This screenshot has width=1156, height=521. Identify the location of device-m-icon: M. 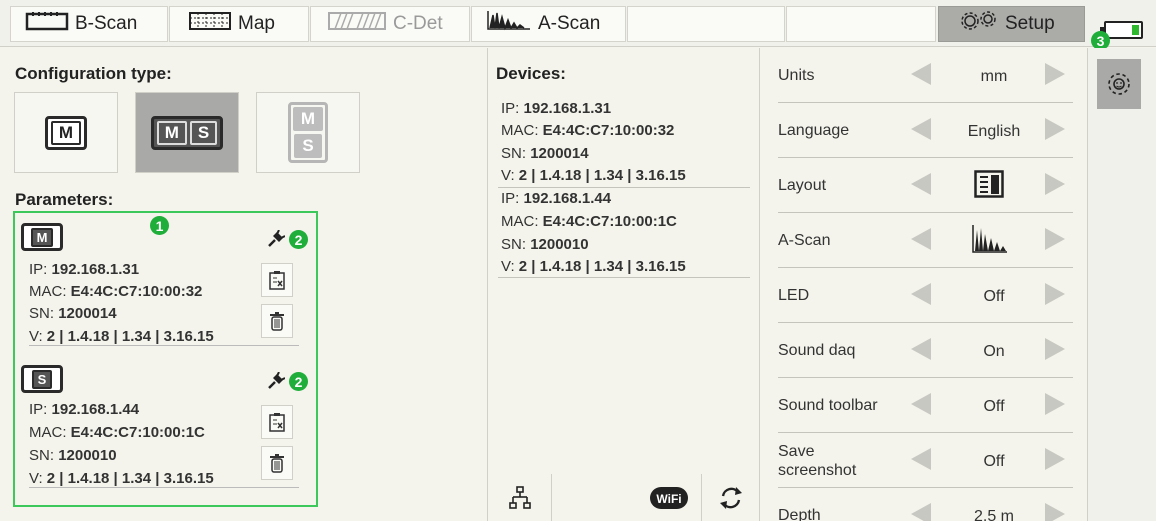
(42, 237).